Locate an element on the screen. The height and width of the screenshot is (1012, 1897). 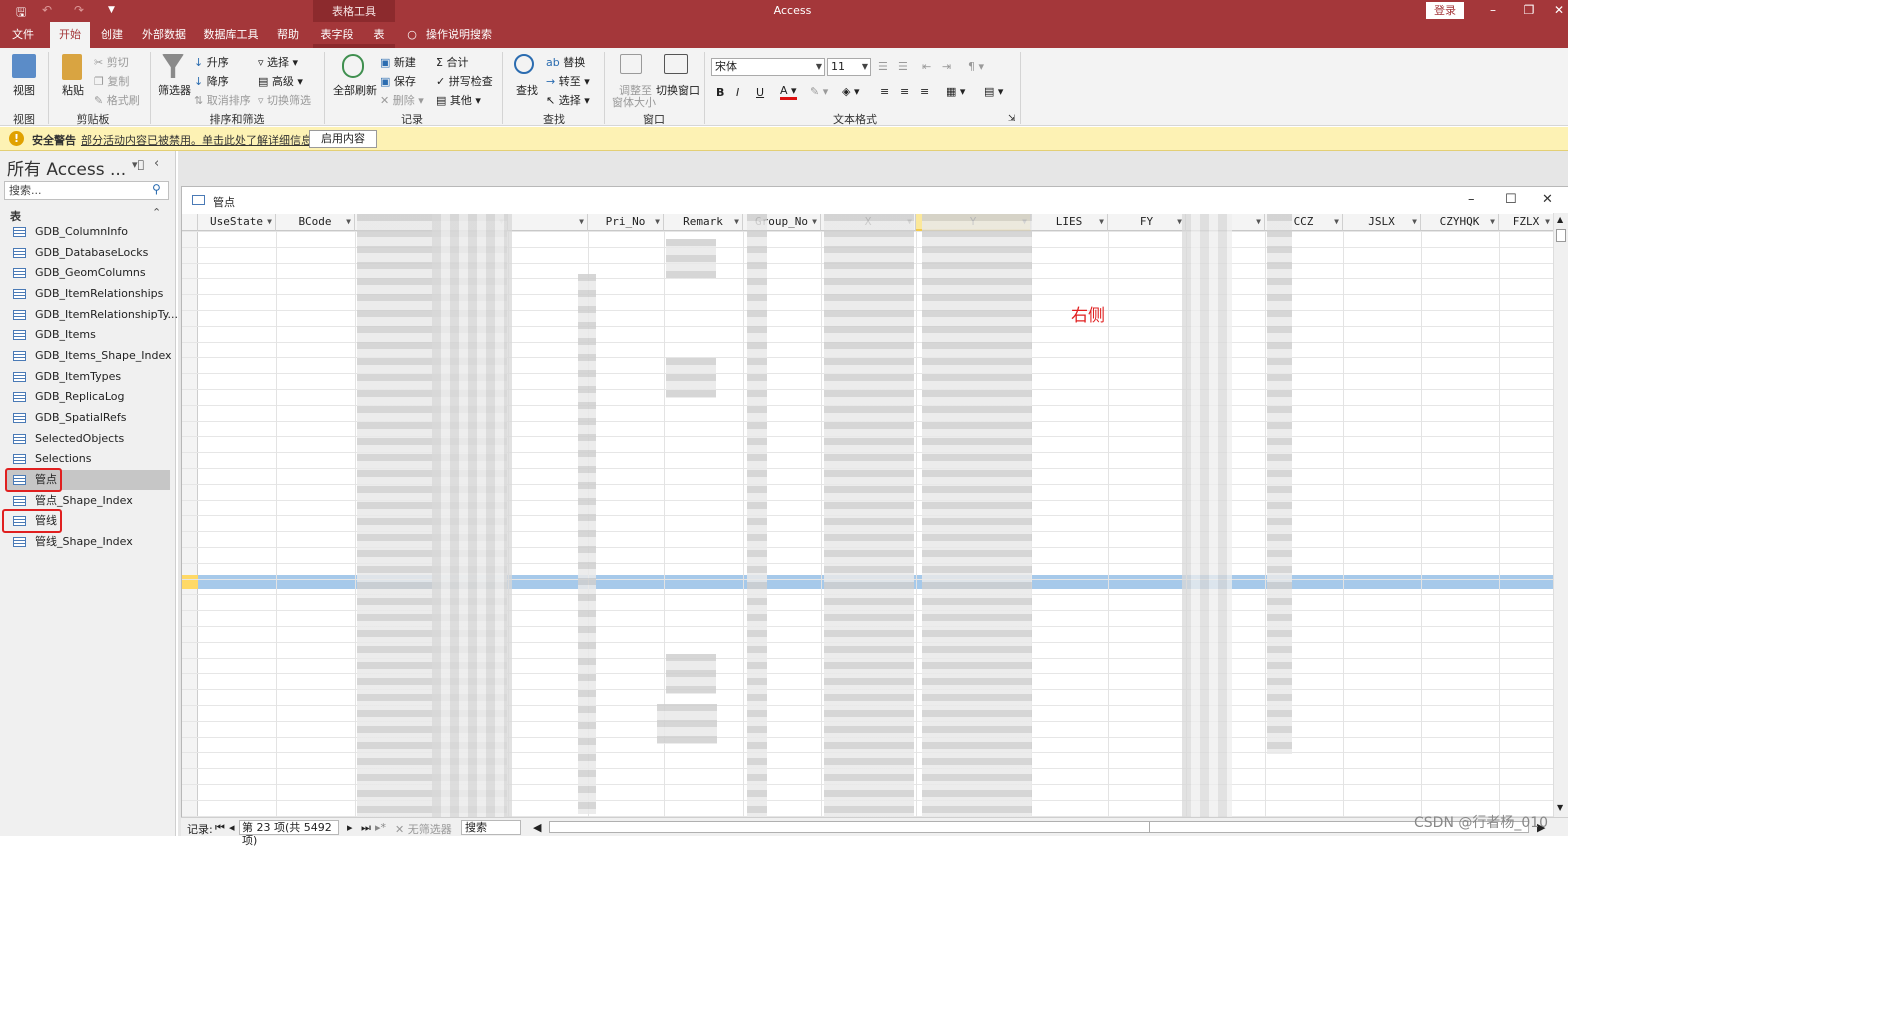
nav-item-gdb-columninfo: GDB_ColumnInfo is located at coordinates (88, 232).